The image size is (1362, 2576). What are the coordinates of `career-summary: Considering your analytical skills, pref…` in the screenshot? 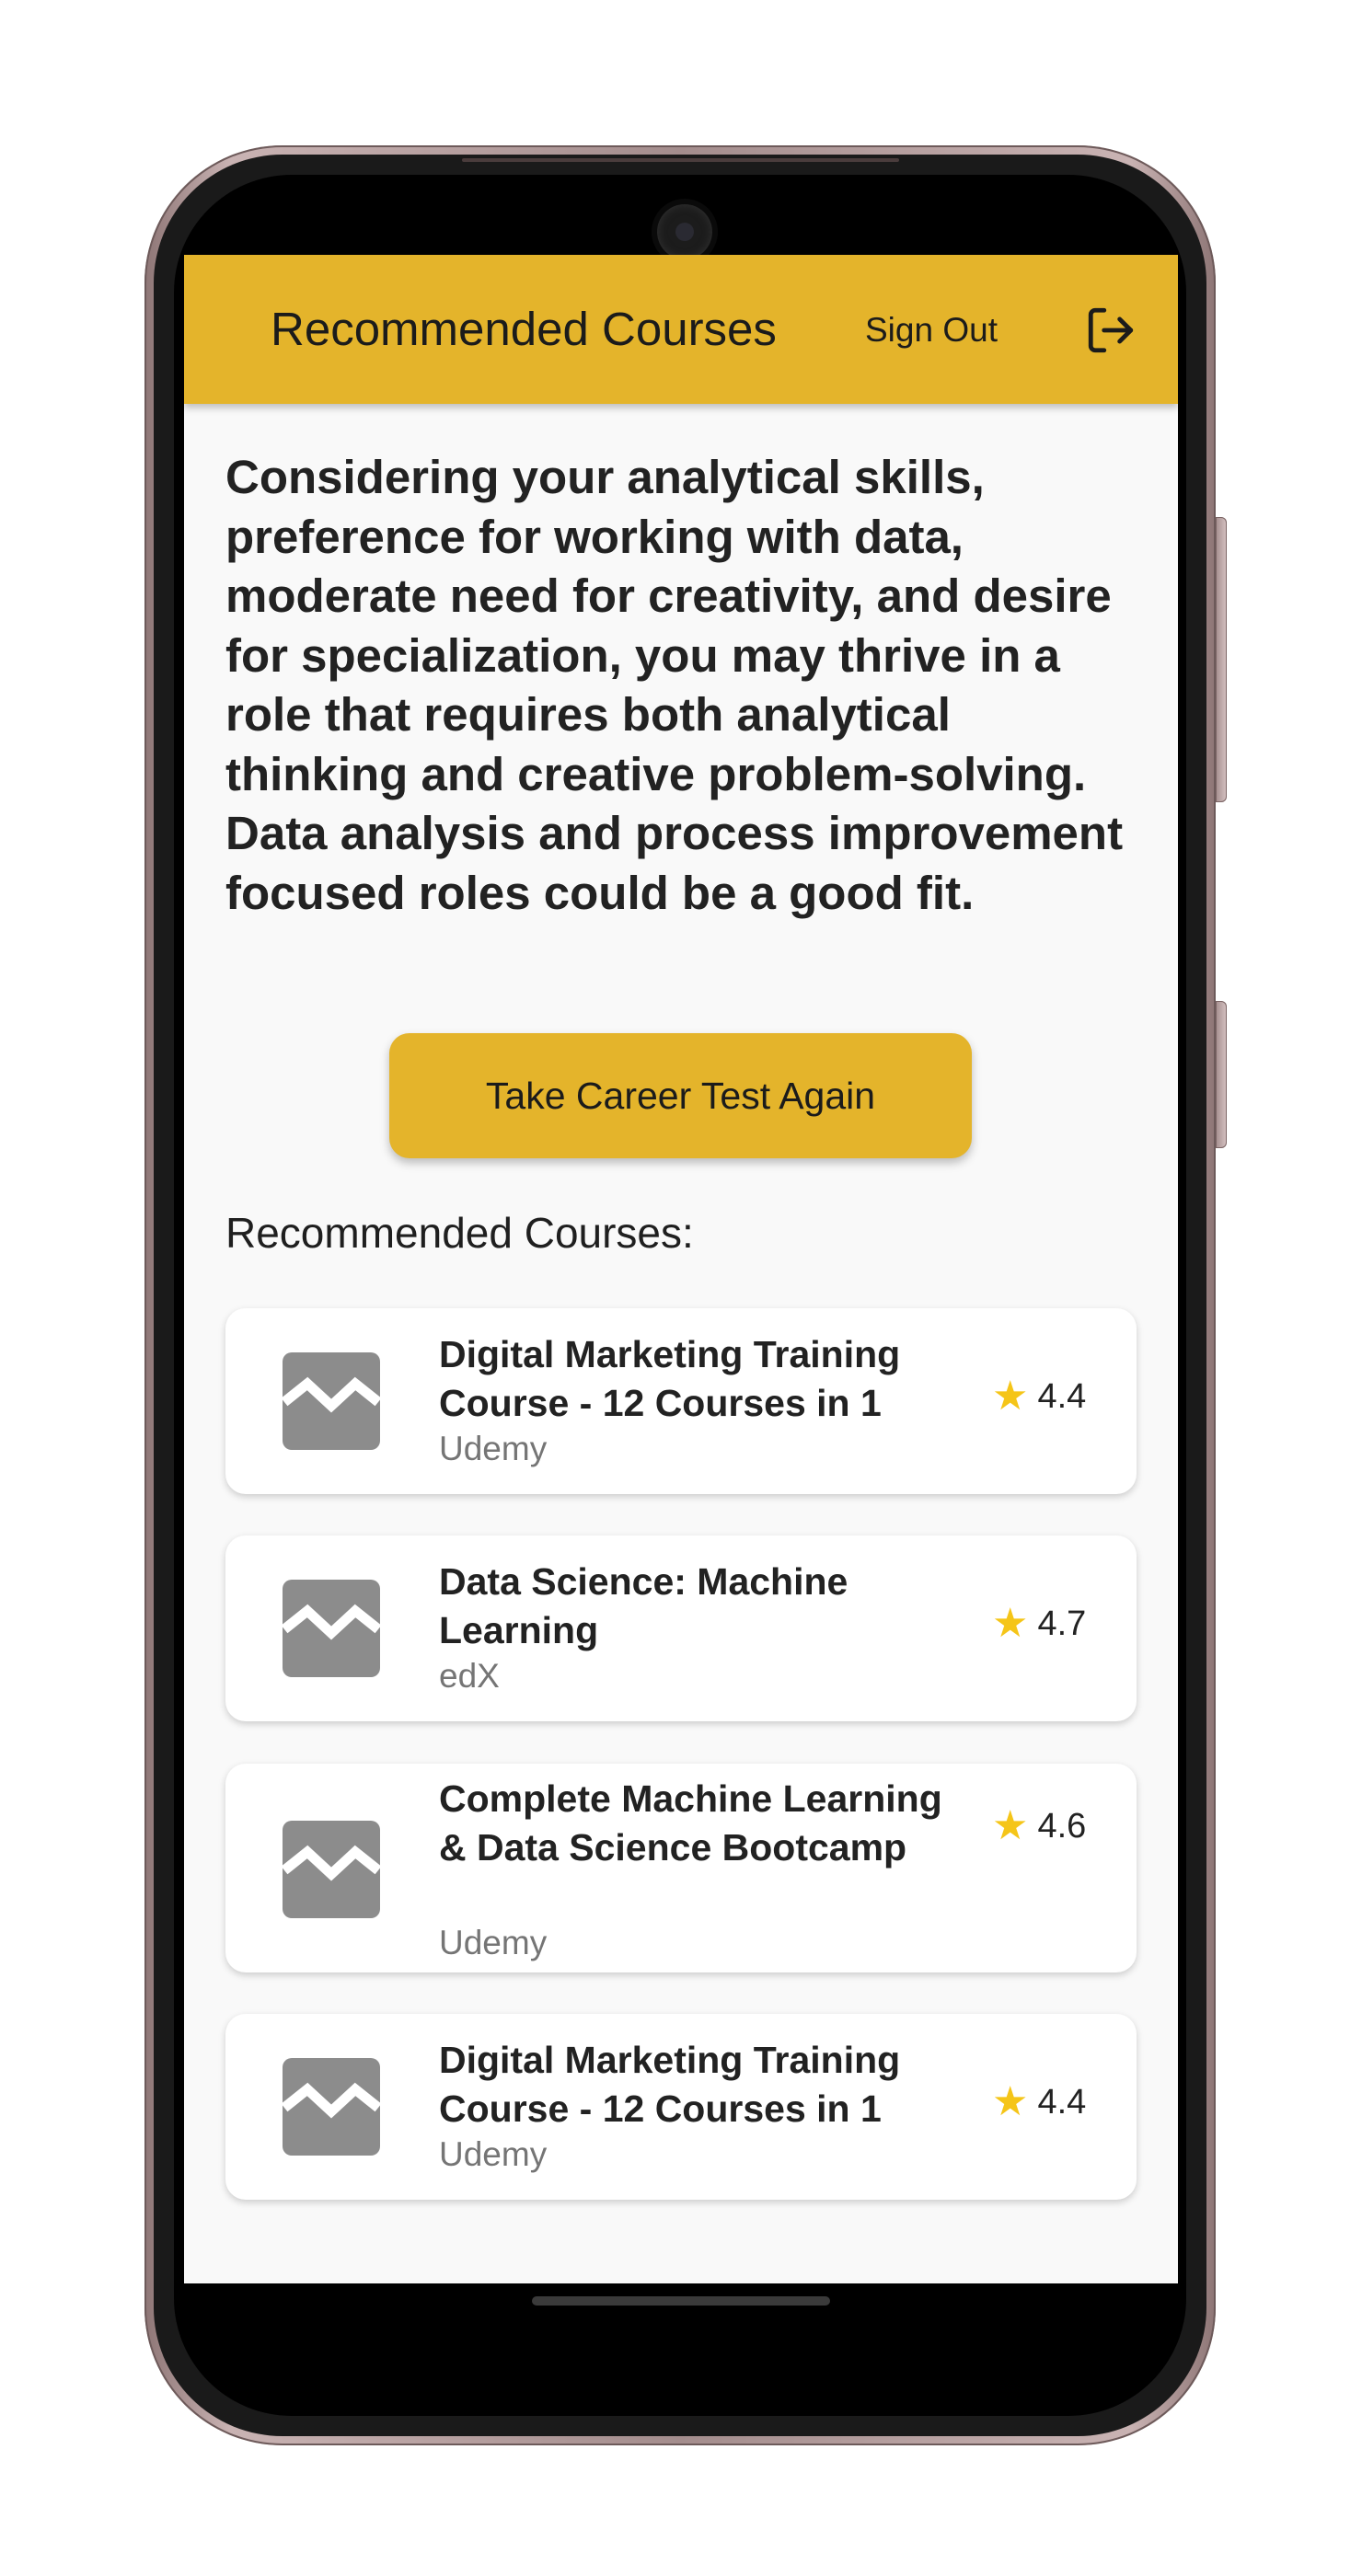 It's located at (674, 685).